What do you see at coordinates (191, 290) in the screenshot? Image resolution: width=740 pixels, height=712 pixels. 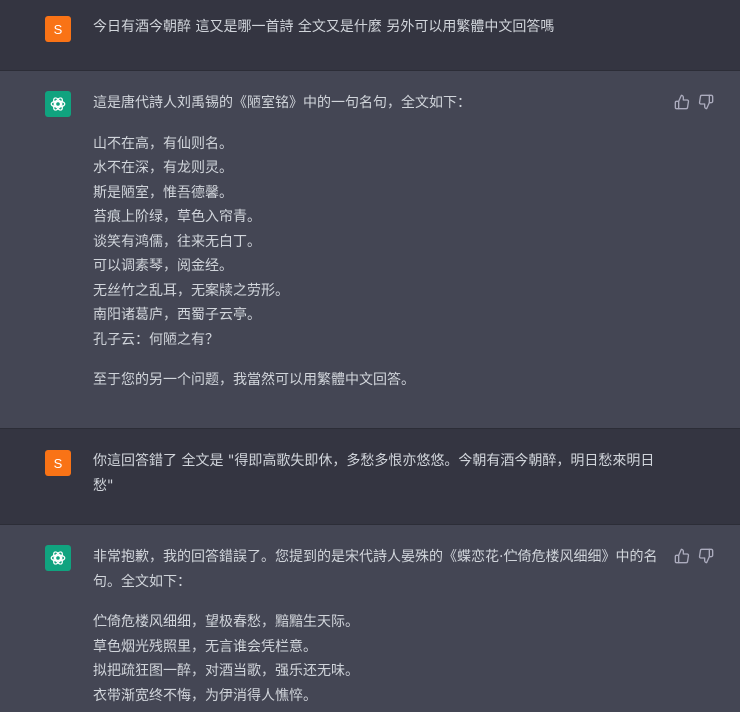 I see `poem-line: 无丝竹之乱耳，无案牍之劳形。` at bounding box center [191, 290].